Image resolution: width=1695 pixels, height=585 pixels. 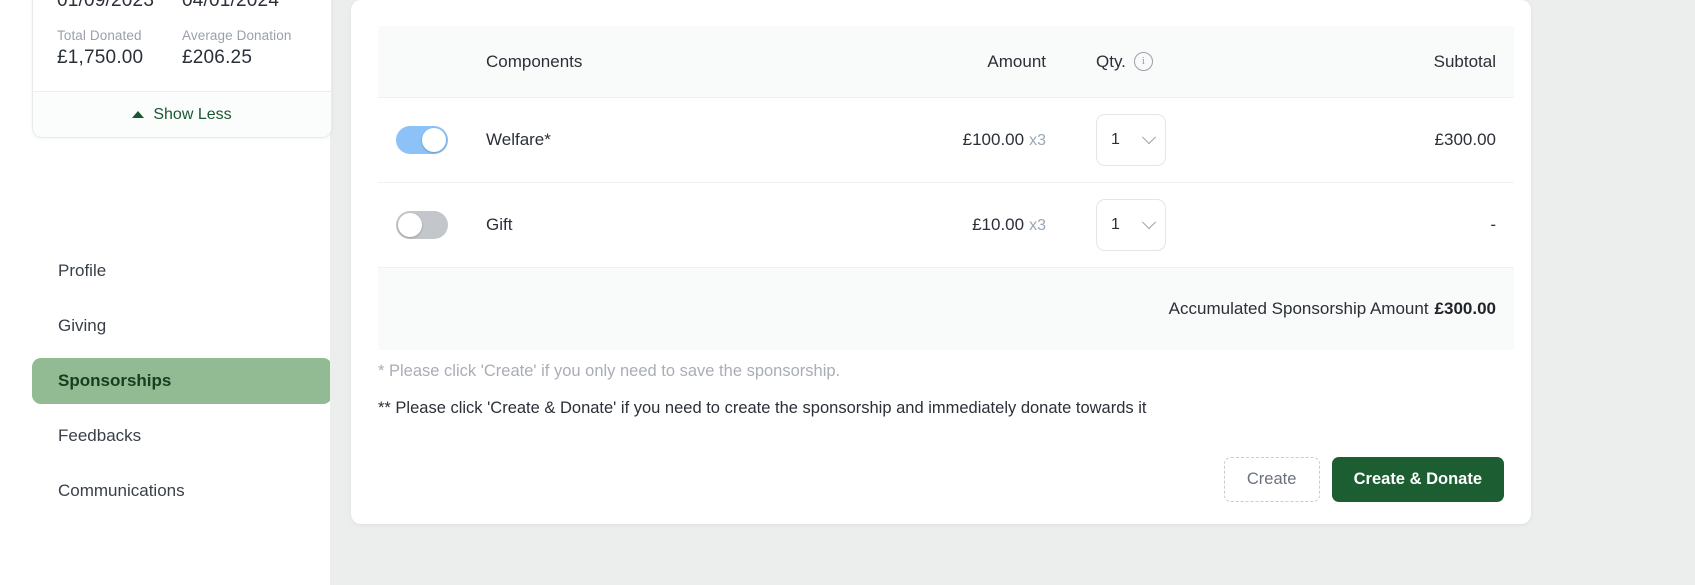 What do you see at coordinates (1493, 224) in the screenshot?
I see `component-subtotal: -` at bounding box center [1493, 224].